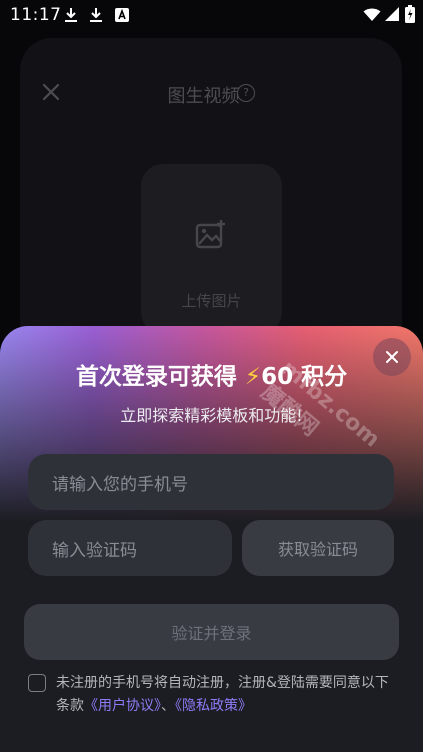 The image size is (423, 752). I want to click on signal-icon, so click(392, 14).